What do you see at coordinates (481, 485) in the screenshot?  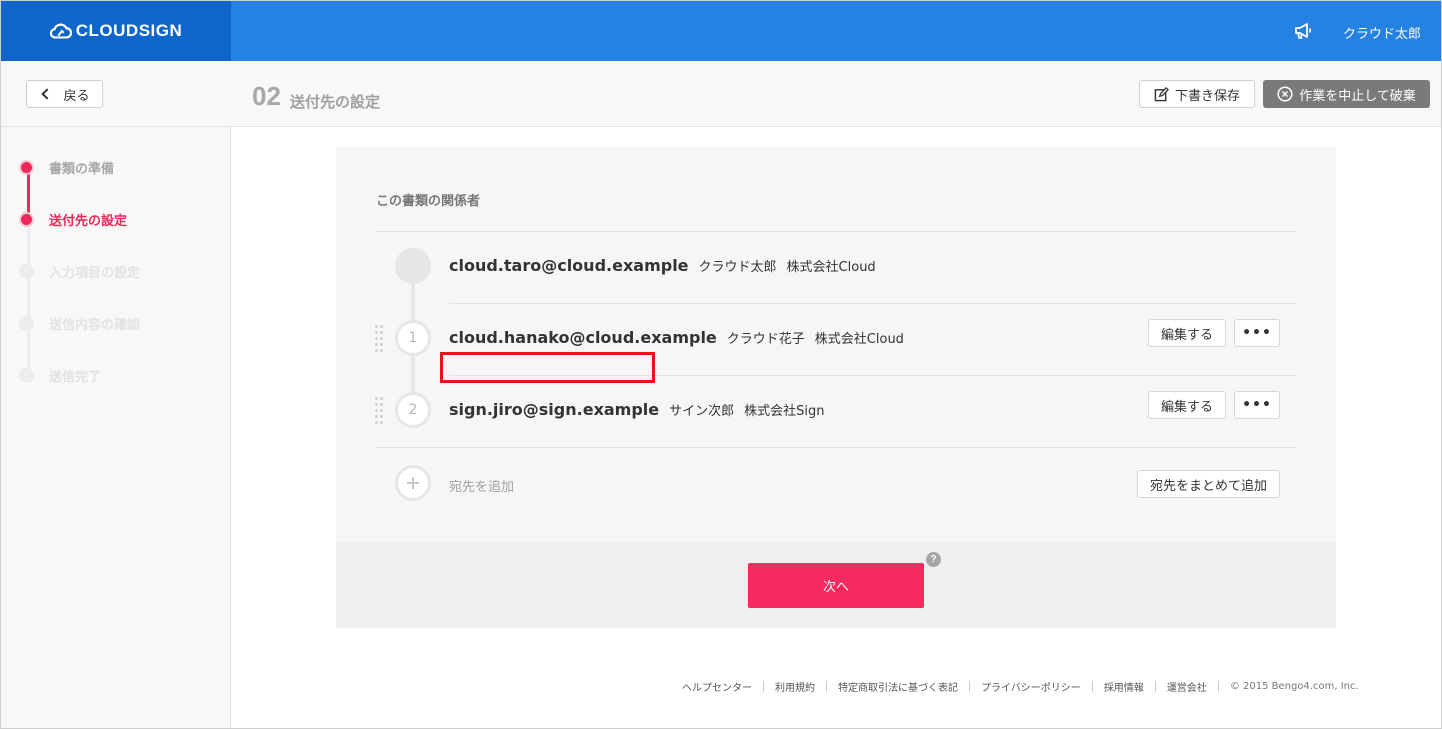 I see `add-recipient-label: 宛先を追加` at bounding box center [481, 485].